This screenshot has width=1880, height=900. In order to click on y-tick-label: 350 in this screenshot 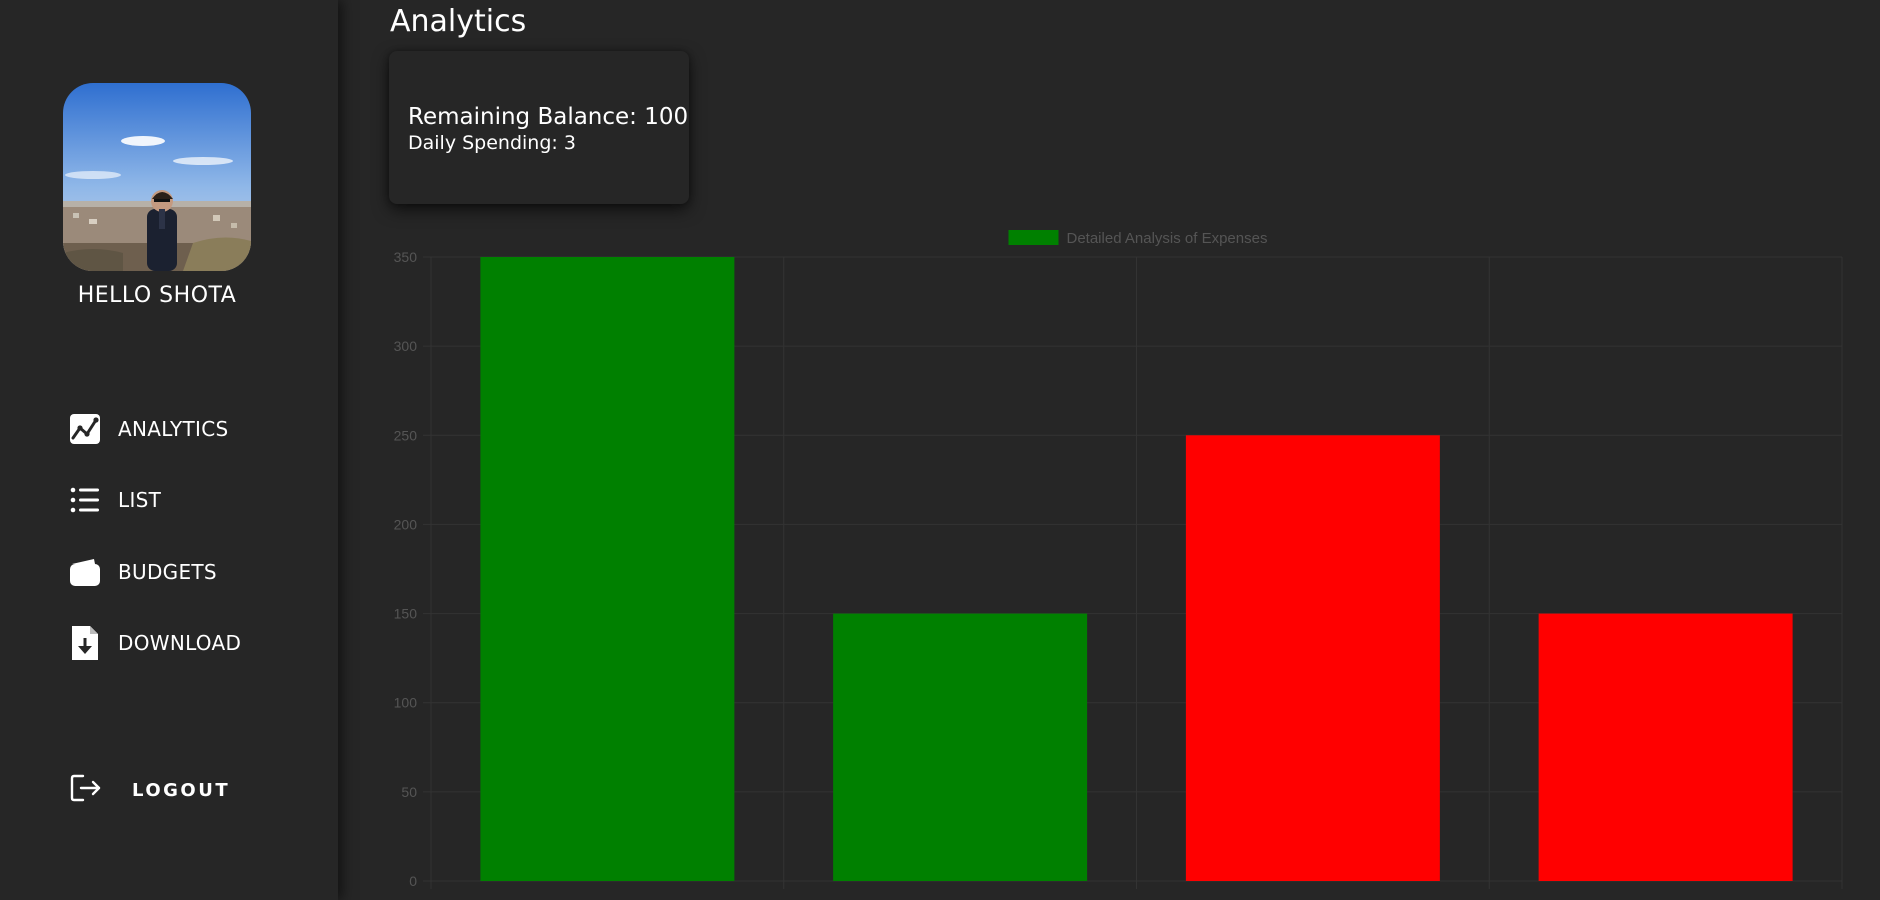, I will do `click(406, 257)`.